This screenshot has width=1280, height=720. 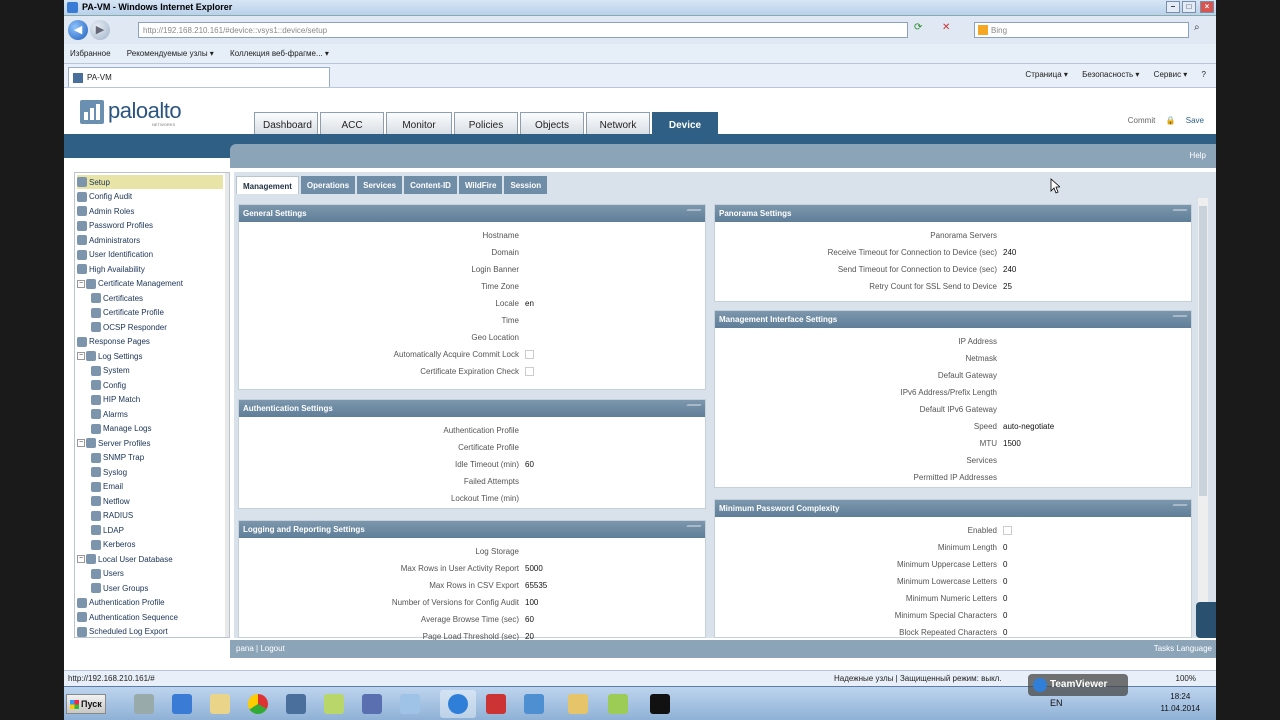 I want to click on nav-item-users: Users, so click(x=157, y=574).